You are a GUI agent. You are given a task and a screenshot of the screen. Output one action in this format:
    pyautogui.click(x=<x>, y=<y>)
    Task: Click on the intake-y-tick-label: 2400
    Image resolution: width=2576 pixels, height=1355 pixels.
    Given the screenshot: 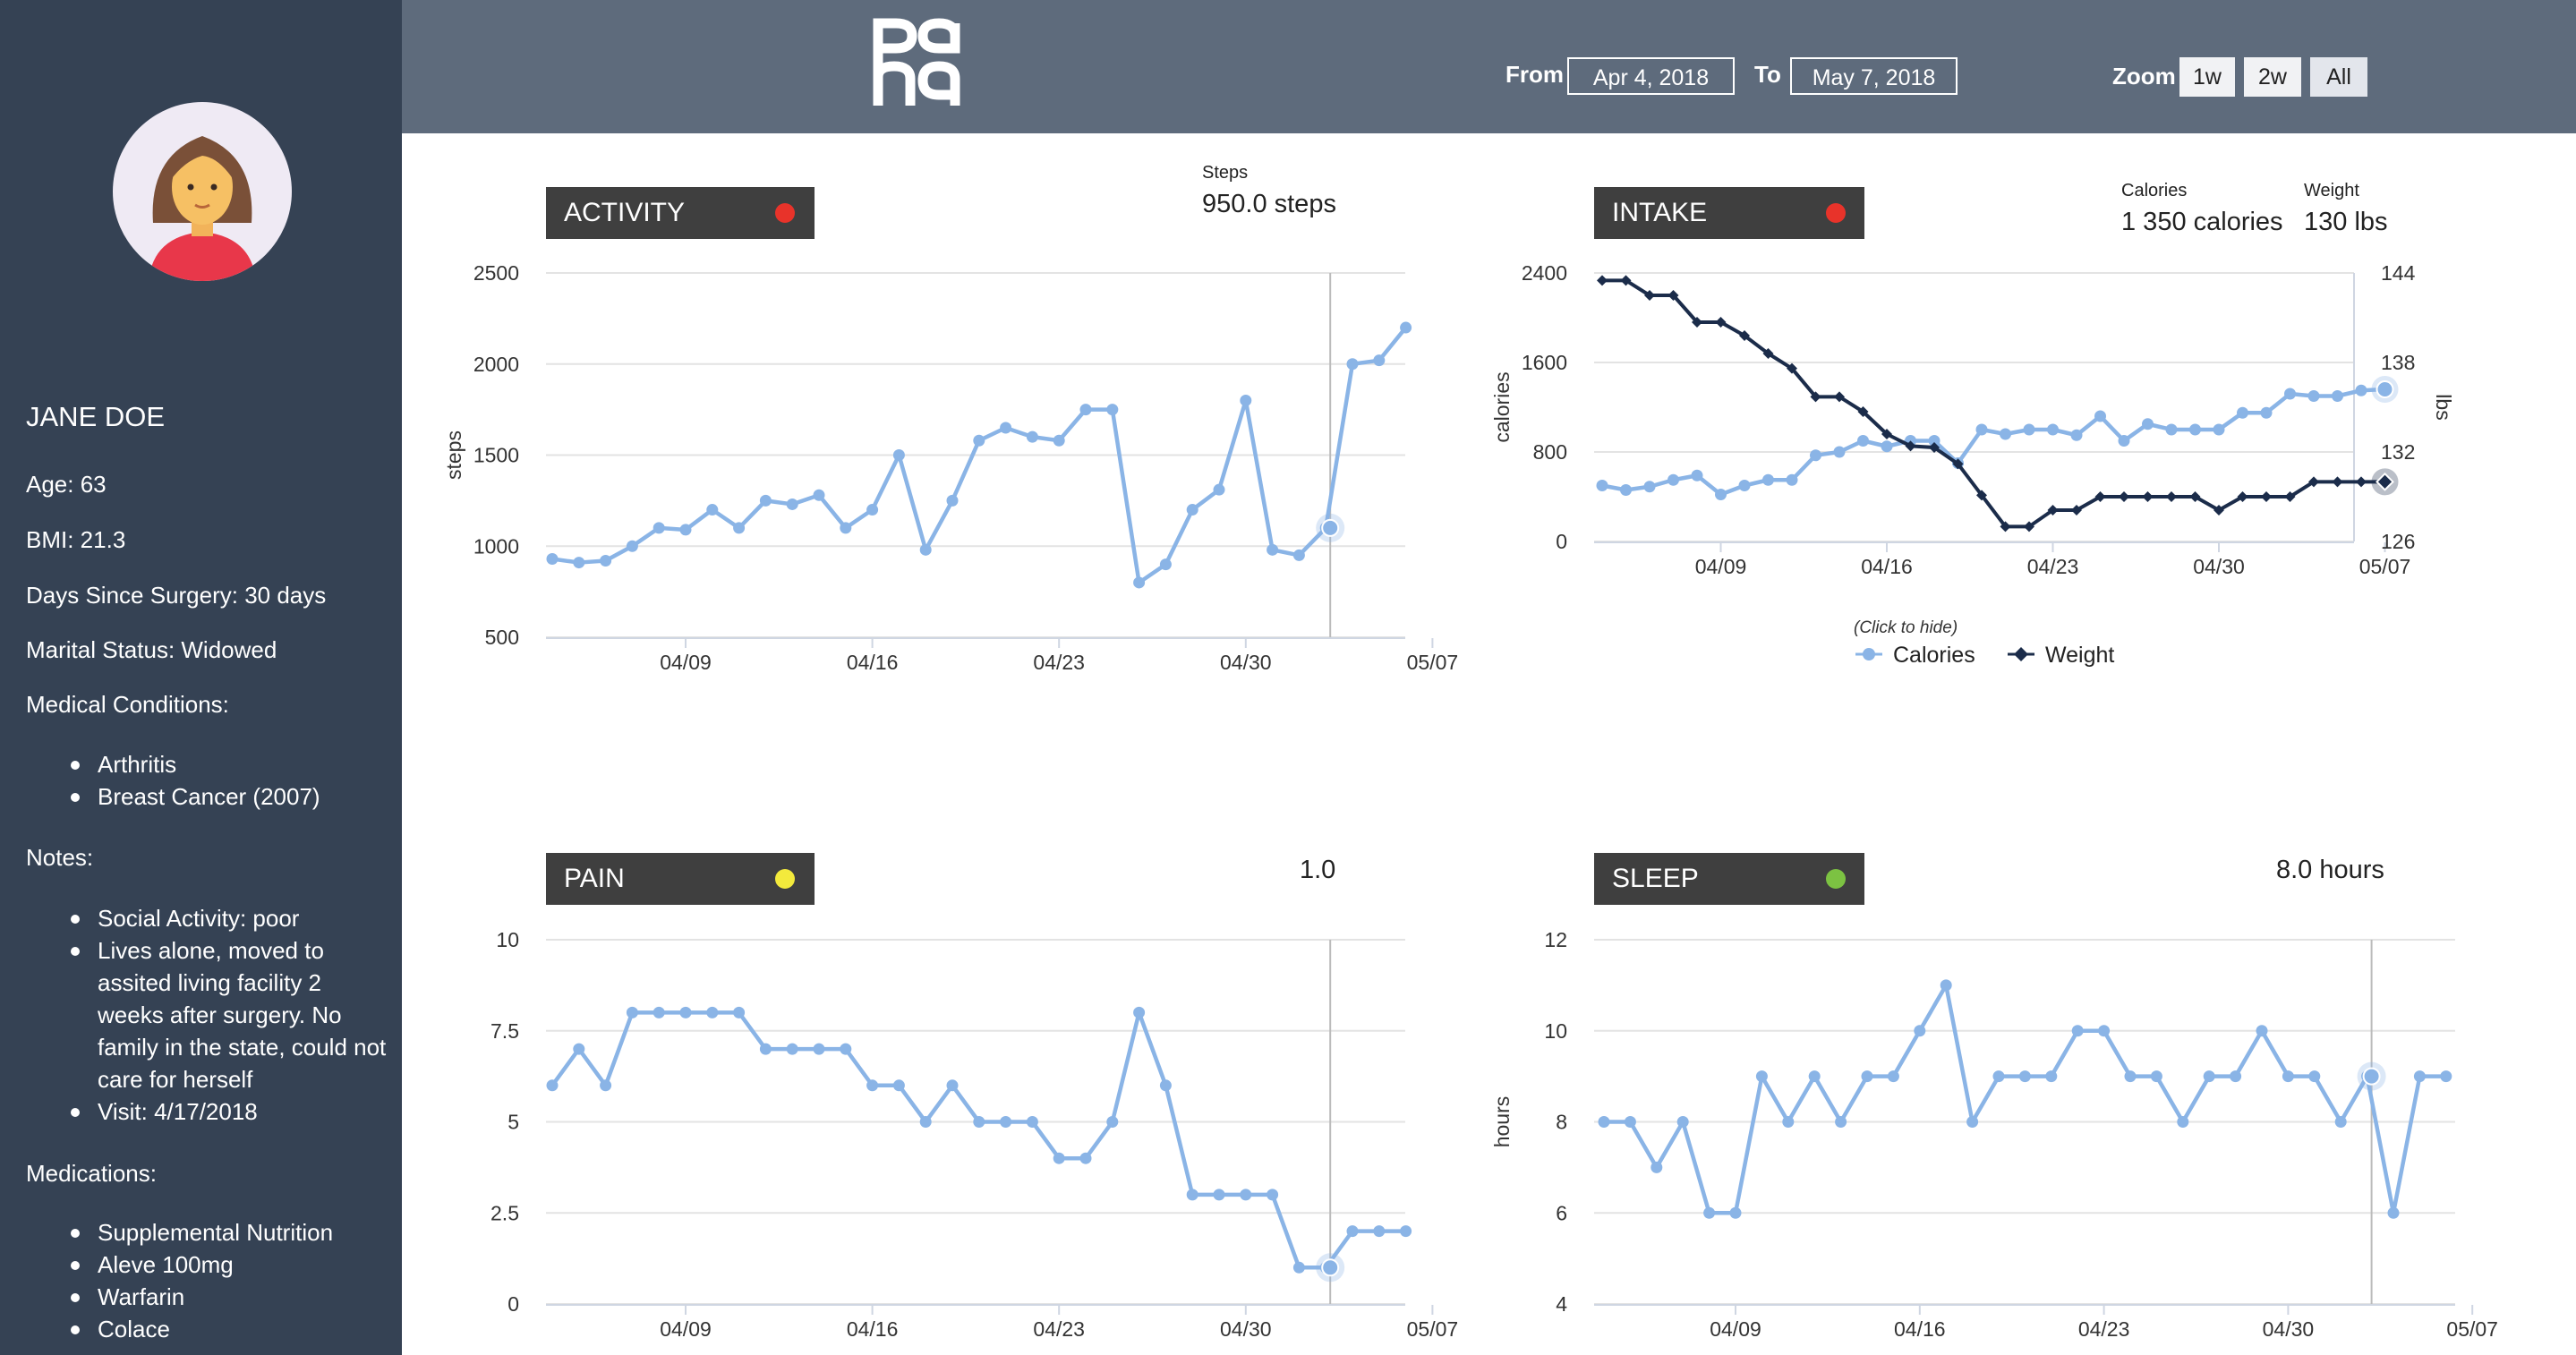 What is the action you would take?
    pyautogui.click(x=1544, y=273)
    